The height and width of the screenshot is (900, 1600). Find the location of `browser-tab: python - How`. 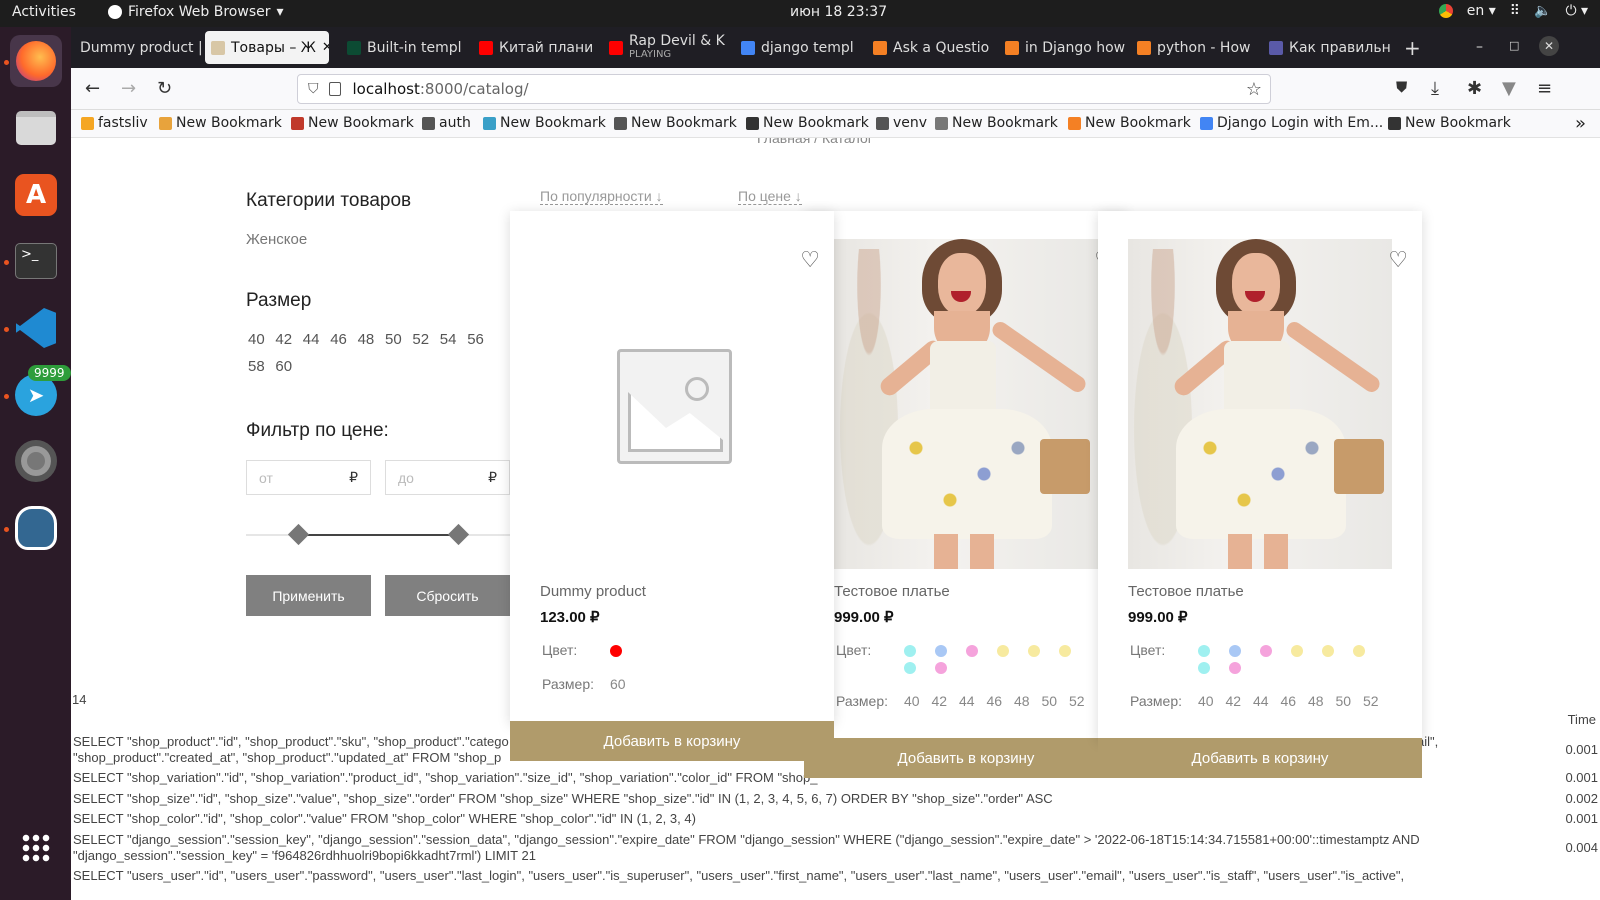

browser-tab: python - How is located at coordinates (1195, 47).